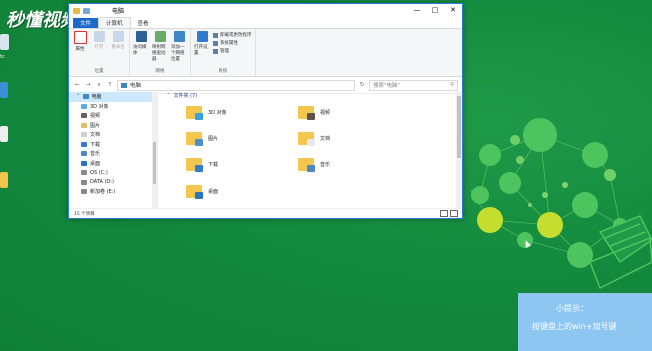 This screenshot has width=652, height=351. Describe the element at coordinates (143, 23) in the screenshot. I see `tab-view: 查看` at that location.